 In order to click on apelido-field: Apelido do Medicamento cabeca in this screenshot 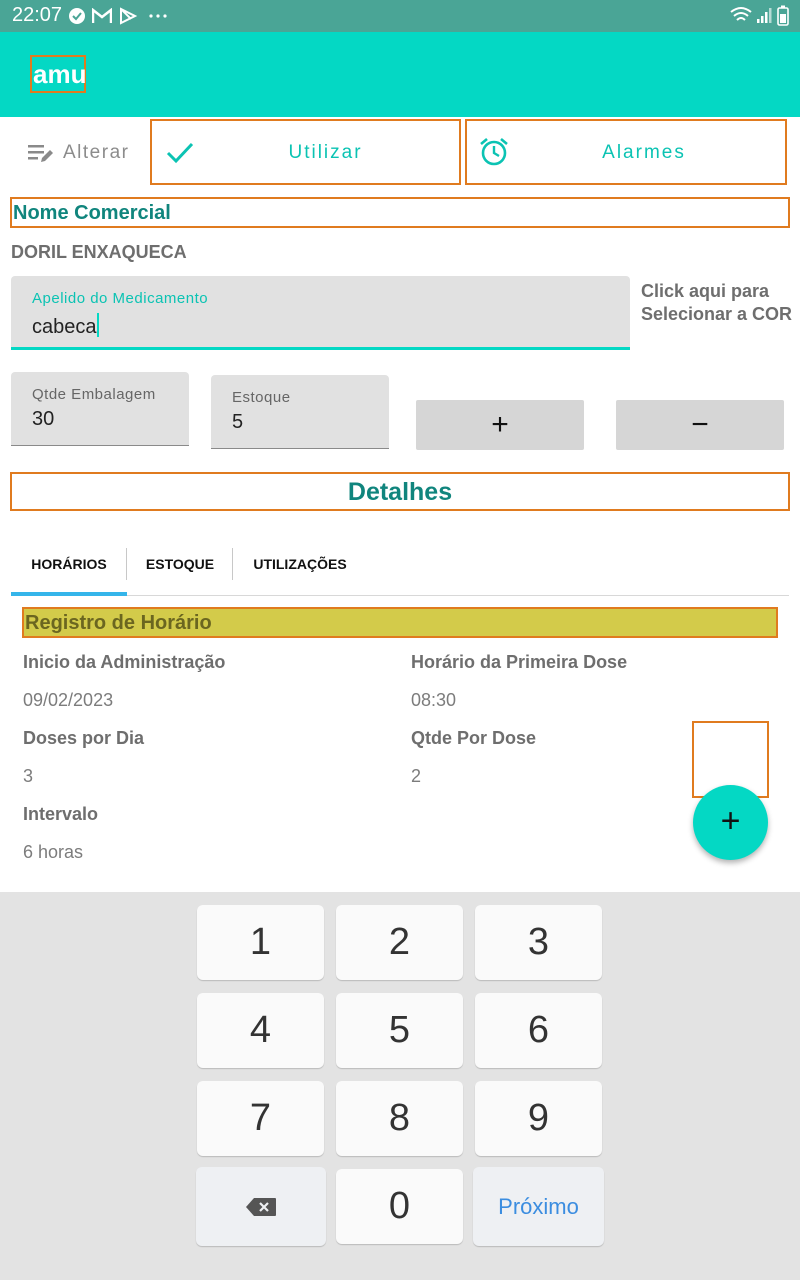, I will do `click(320, 313)`.